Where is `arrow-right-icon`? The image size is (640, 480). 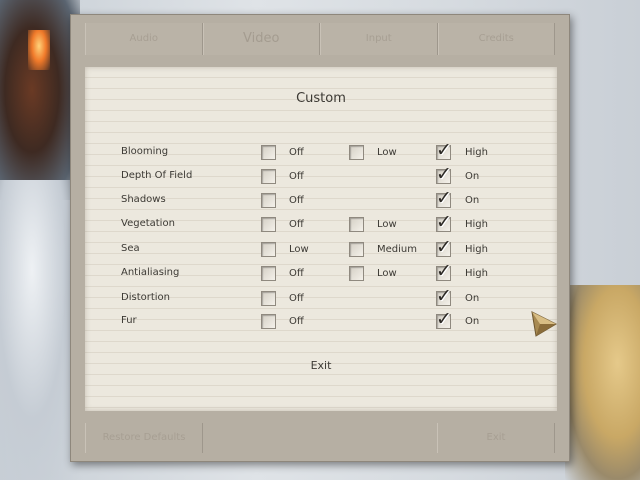 arrow-right-icon is located at coordinates (544, 324).